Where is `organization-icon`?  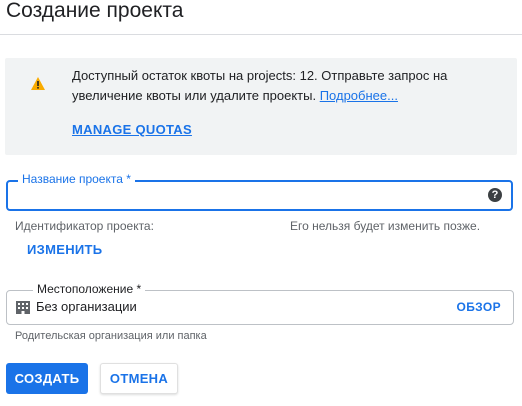
organization-icon is located at coordinates (23, 307).